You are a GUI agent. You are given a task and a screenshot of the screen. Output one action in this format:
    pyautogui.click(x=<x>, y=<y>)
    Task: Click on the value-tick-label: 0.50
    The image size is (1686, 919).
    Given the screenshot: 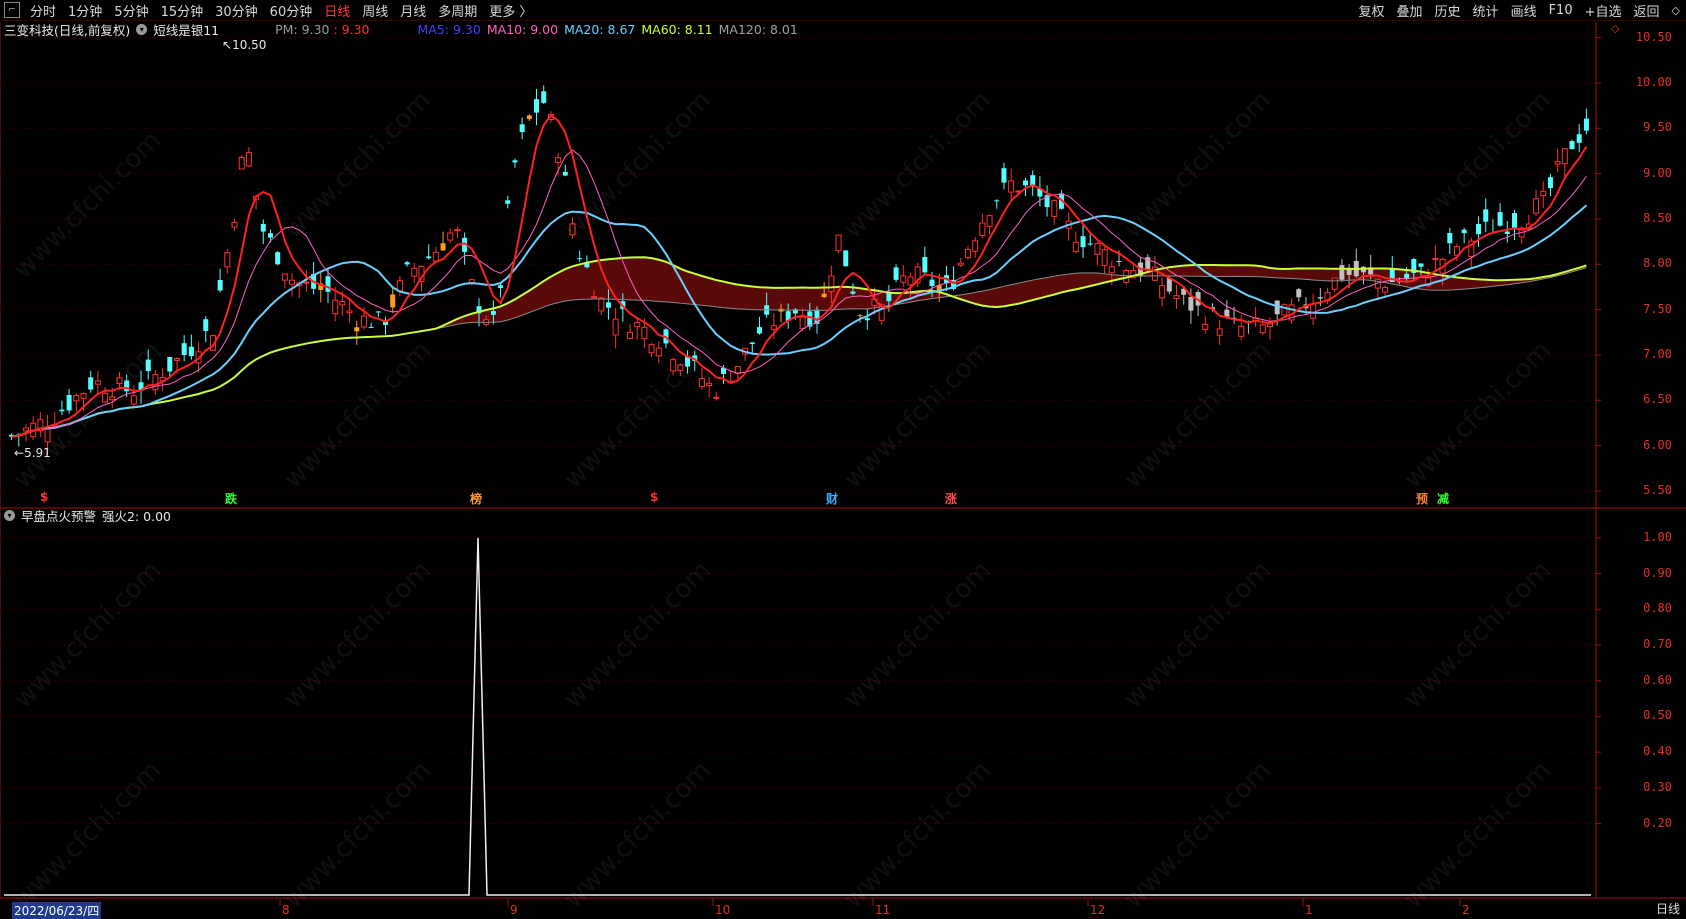 What is the action you would take?
    pyautogui.click(x=1657, y=715)
    